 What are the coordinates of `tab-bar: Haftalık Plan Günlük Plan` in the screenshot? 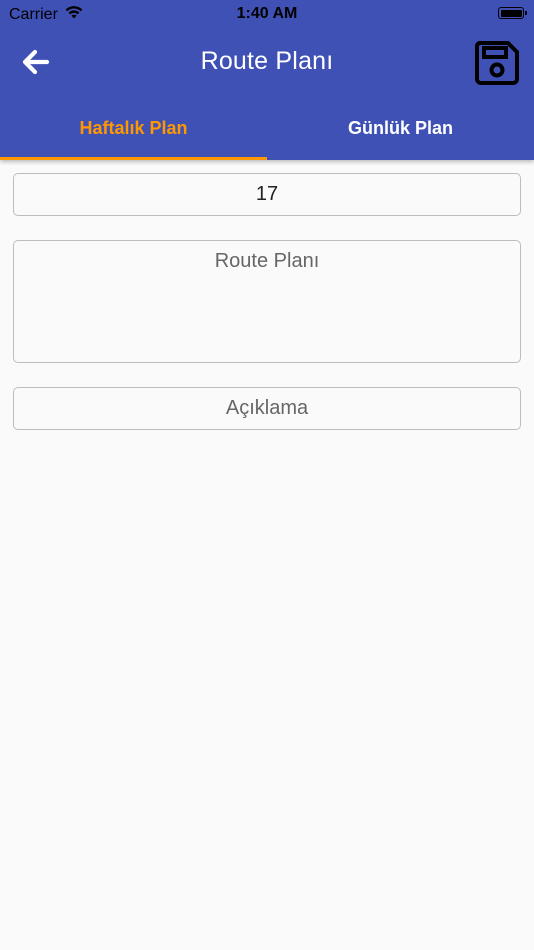 It's located at (267, 128).